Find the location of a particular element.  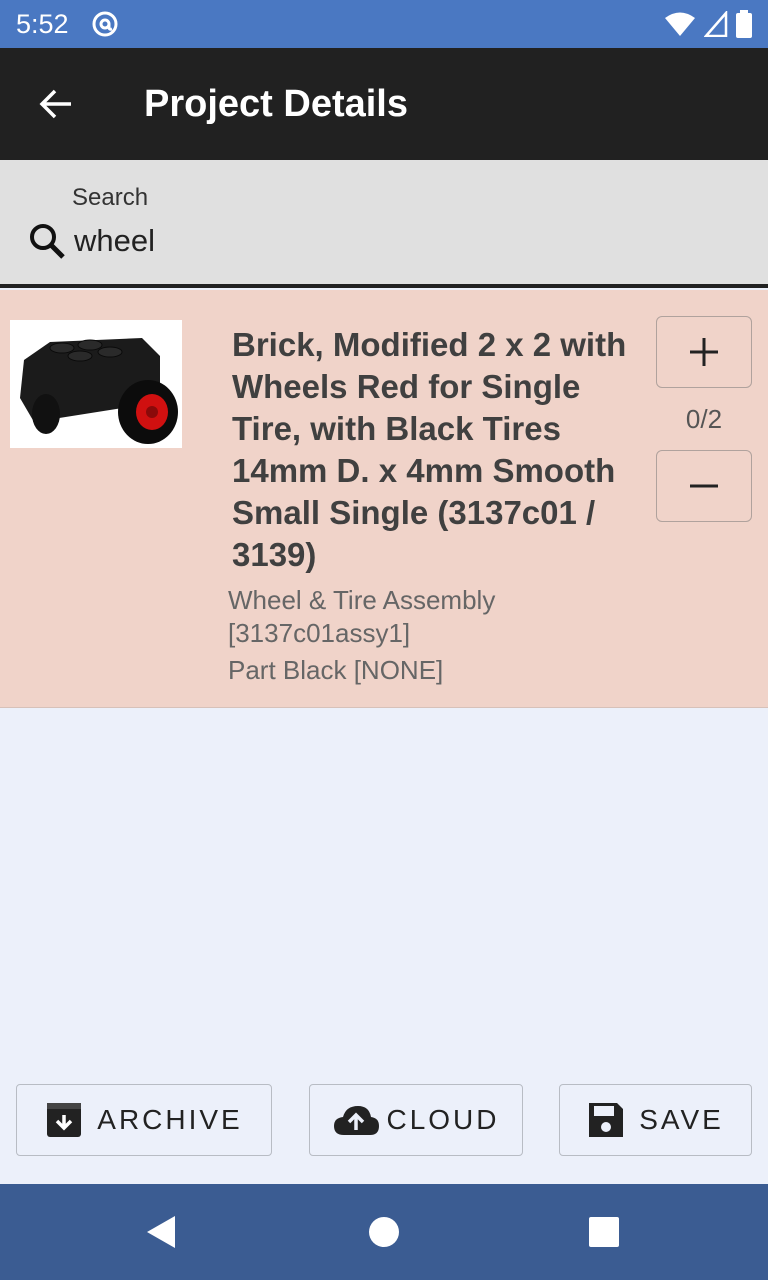

cloud-label: CLOUD is located at coordinates (443, 1119).